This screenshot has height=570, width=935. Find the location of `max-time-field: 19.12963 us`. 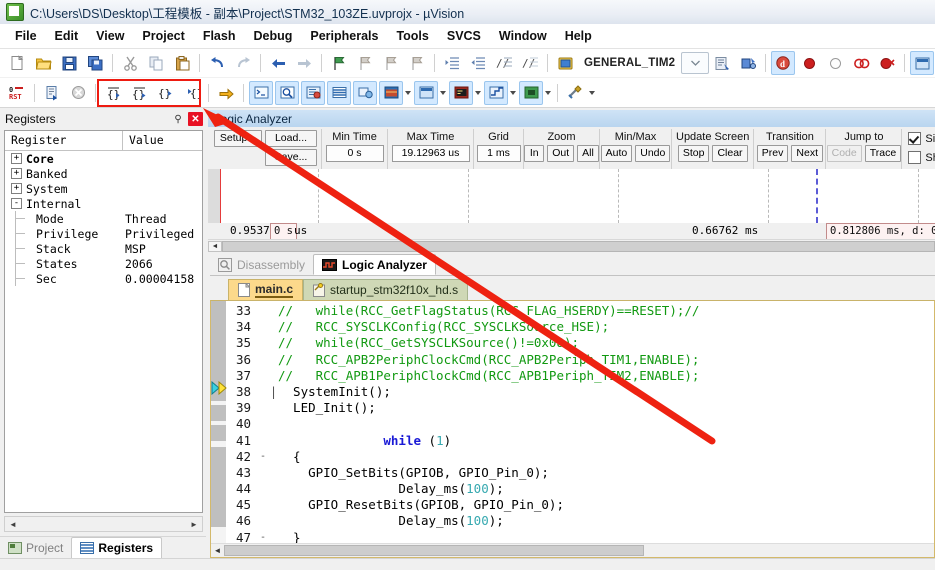

max-time-field: 19.12963 us is located at coordinates (430, 153).